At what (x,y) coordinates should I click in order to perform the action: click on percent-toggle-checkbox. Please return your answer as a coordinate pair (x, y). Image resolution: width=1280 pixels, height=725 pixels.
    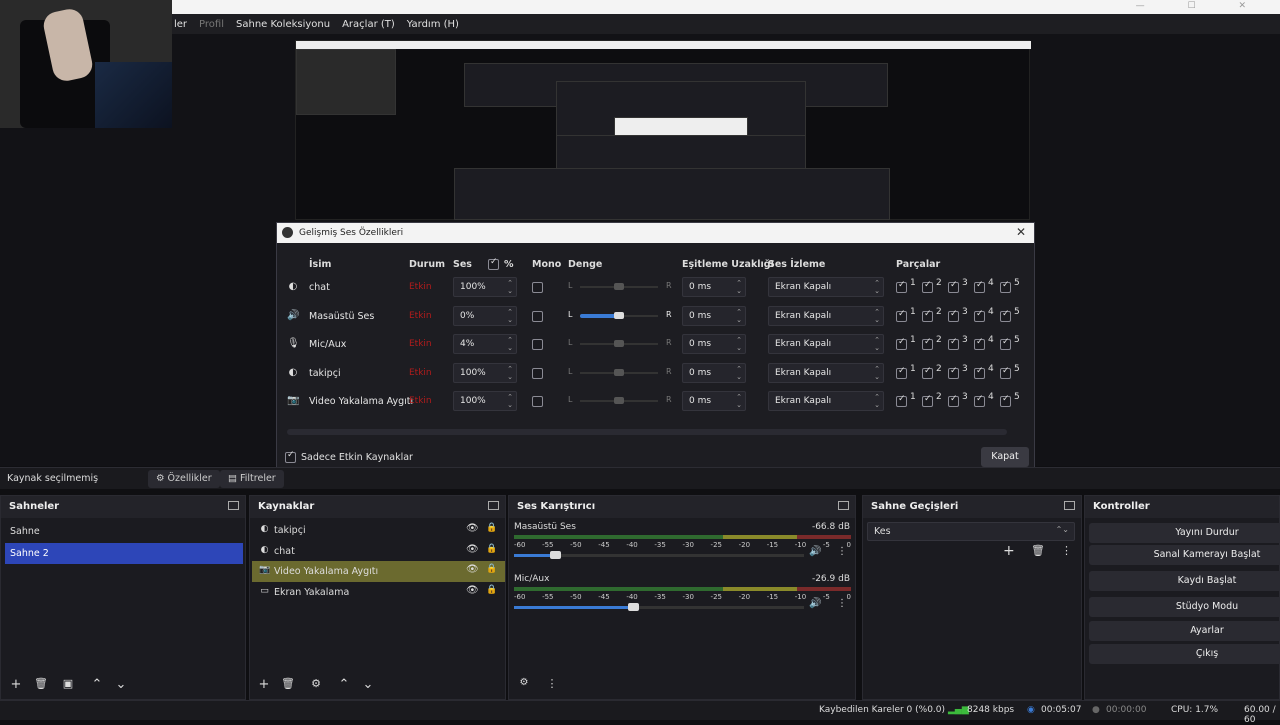
    Looking at the image, I should click on (493, 263).